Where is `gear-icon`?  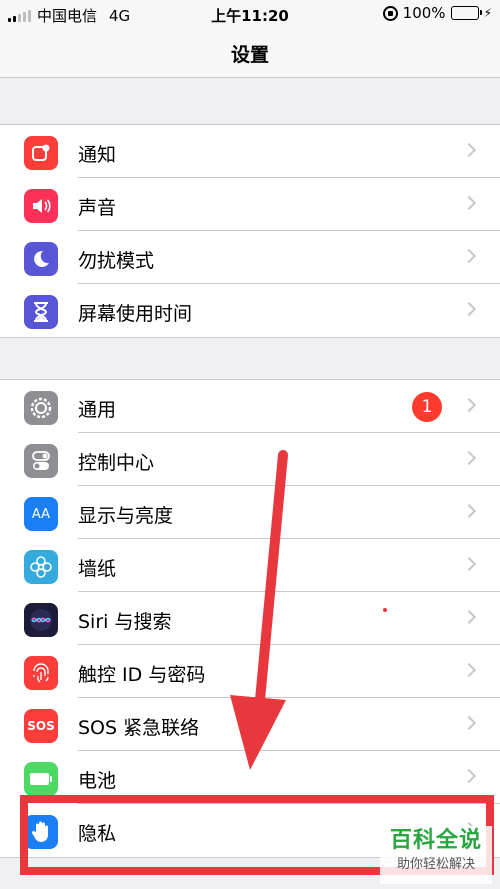 gear-icon is located at coordinates (41, 408).